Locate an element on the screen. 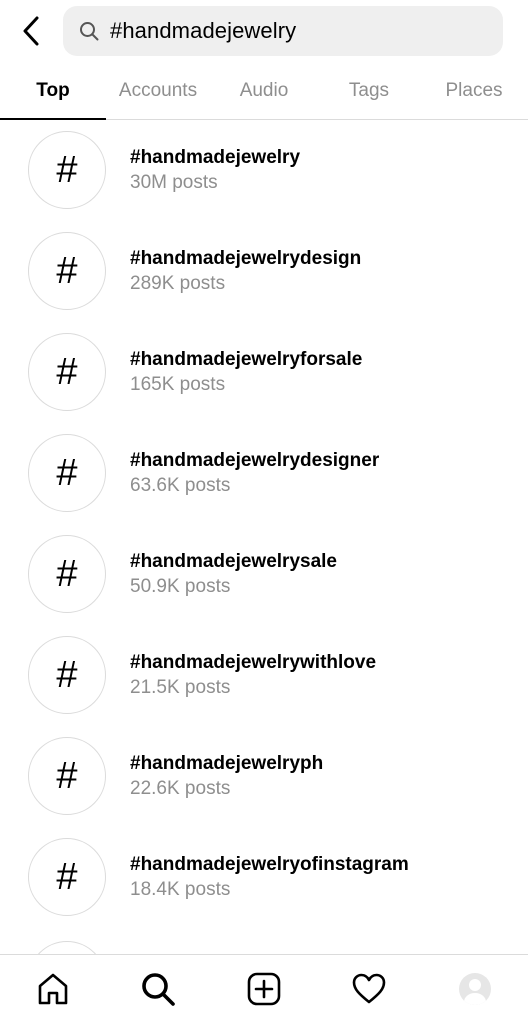 The width and height of the screenshot is (528, 1024). bottom-navigation is located at coordinates (264, 989).